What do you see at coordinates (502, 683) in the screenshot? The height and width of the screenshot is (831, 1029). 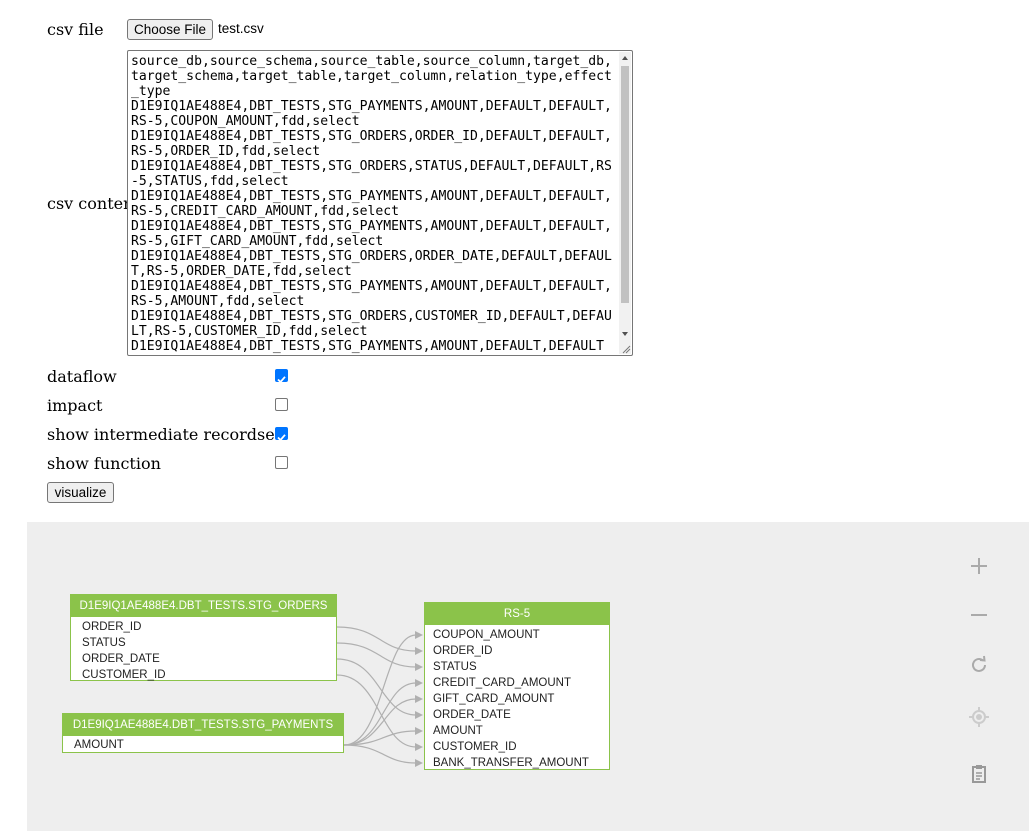 I see `column-credit-card-amount: CREDIT_CARD_AMOUNT` at bounding box center [502, 683].